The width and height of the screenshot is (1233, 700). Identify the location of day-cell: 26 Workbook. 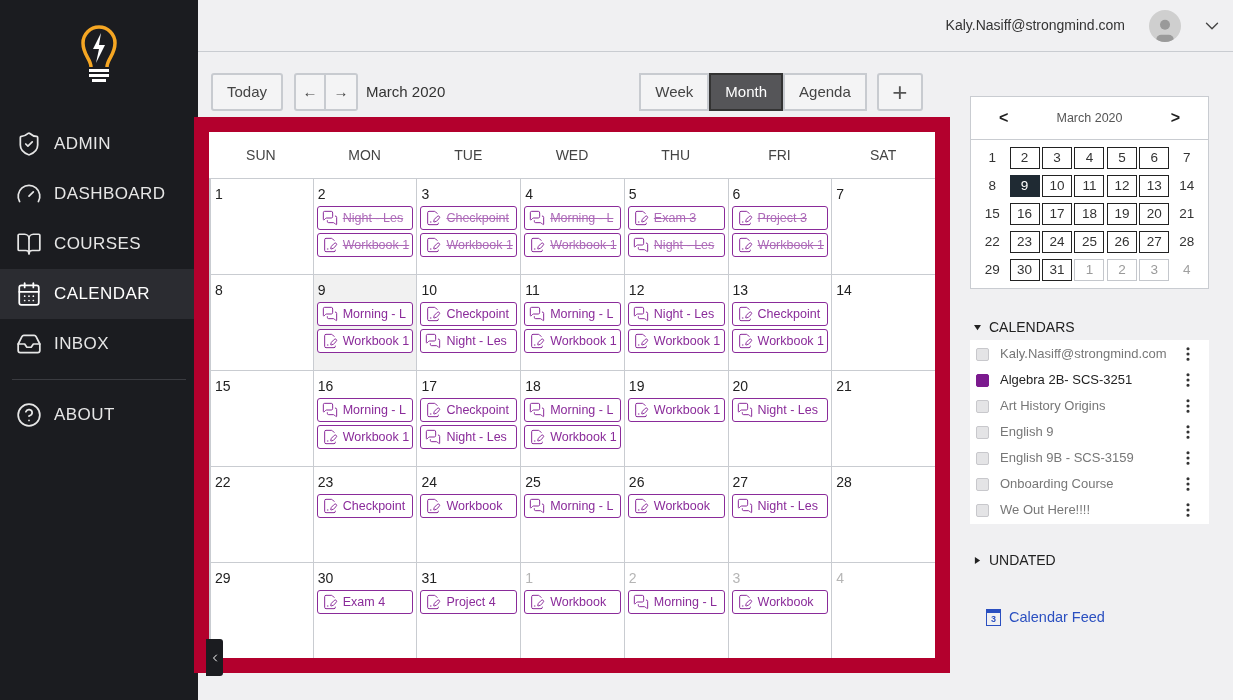
(675, 514).